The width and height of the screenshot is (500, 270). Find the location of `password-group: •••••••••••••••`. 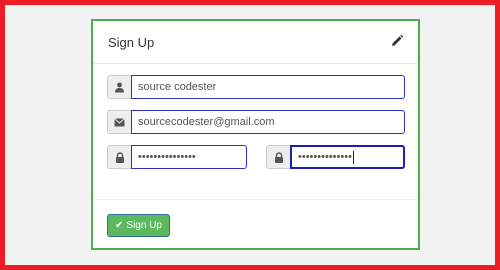

password-group: ••••••••••••••• is located at coordinates (177, 157).